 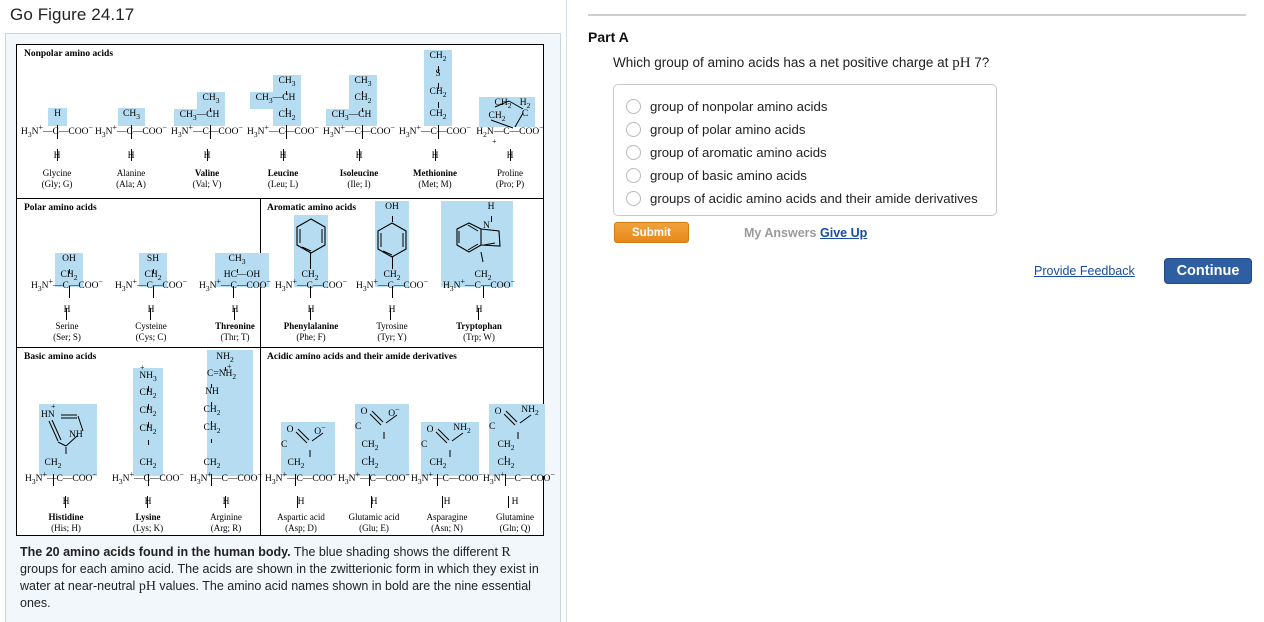 I want to click on amino-acid-name: Threonine, so click(x=235, y=326).